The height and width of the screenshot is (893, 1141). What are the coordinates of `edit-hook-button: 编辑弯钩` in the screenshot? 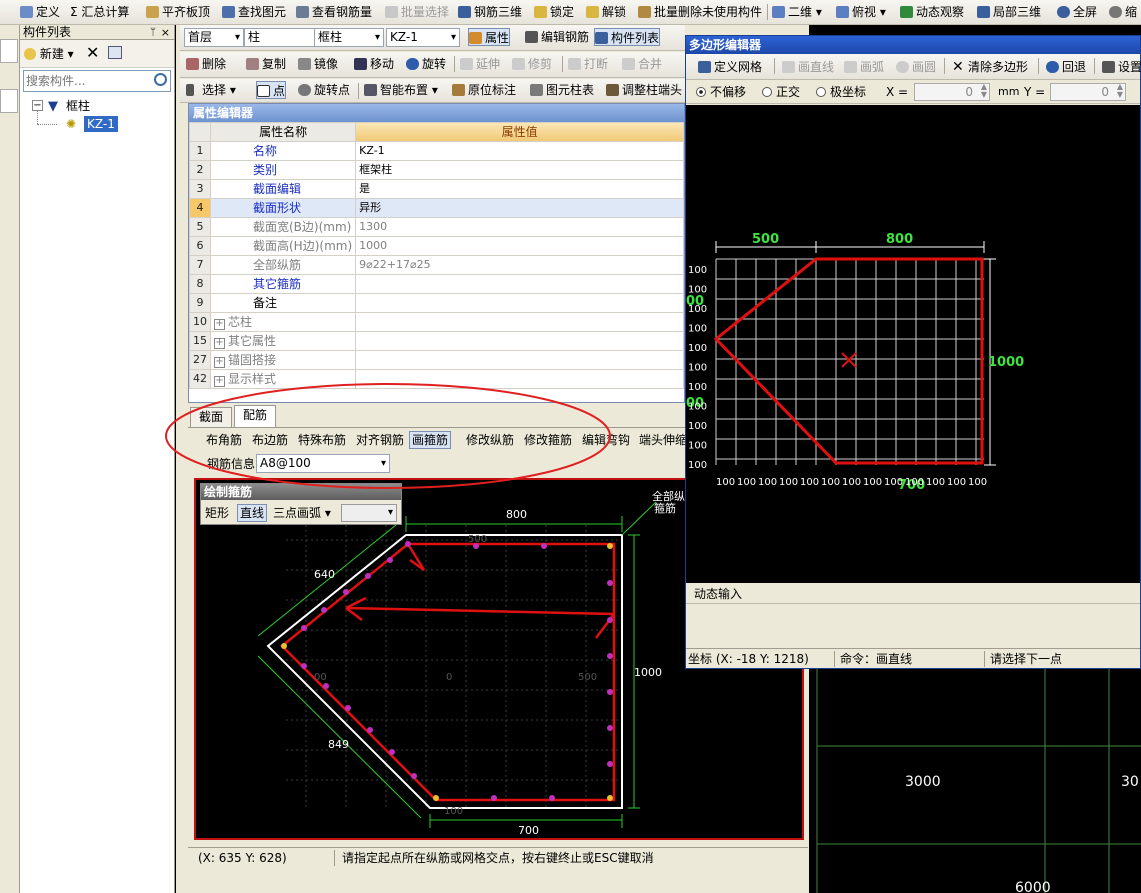 It's located at (606, 440).